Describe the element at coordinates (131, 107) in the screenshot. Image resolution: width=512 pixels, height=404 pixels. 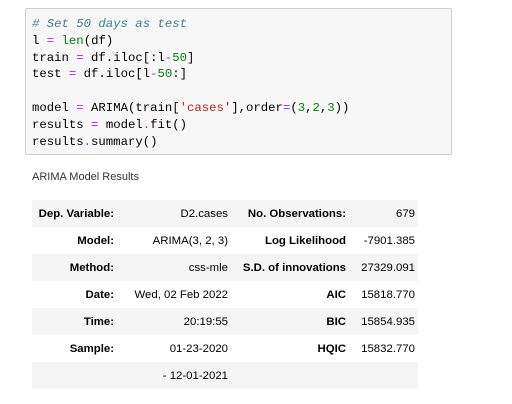
I see `code-token: ARIMA(train[` at that location.